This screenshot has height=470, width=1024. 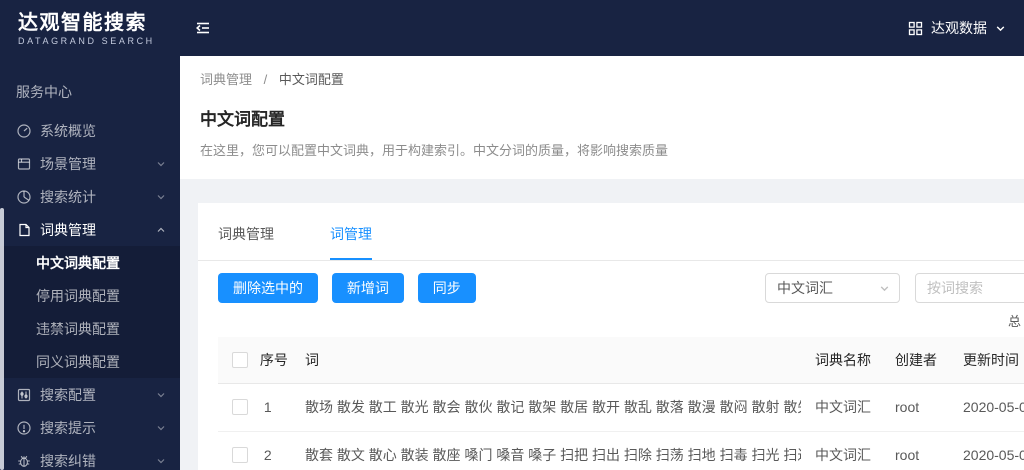 I want to click on tab-word-management: 词管理, so click(x=351, y=231).